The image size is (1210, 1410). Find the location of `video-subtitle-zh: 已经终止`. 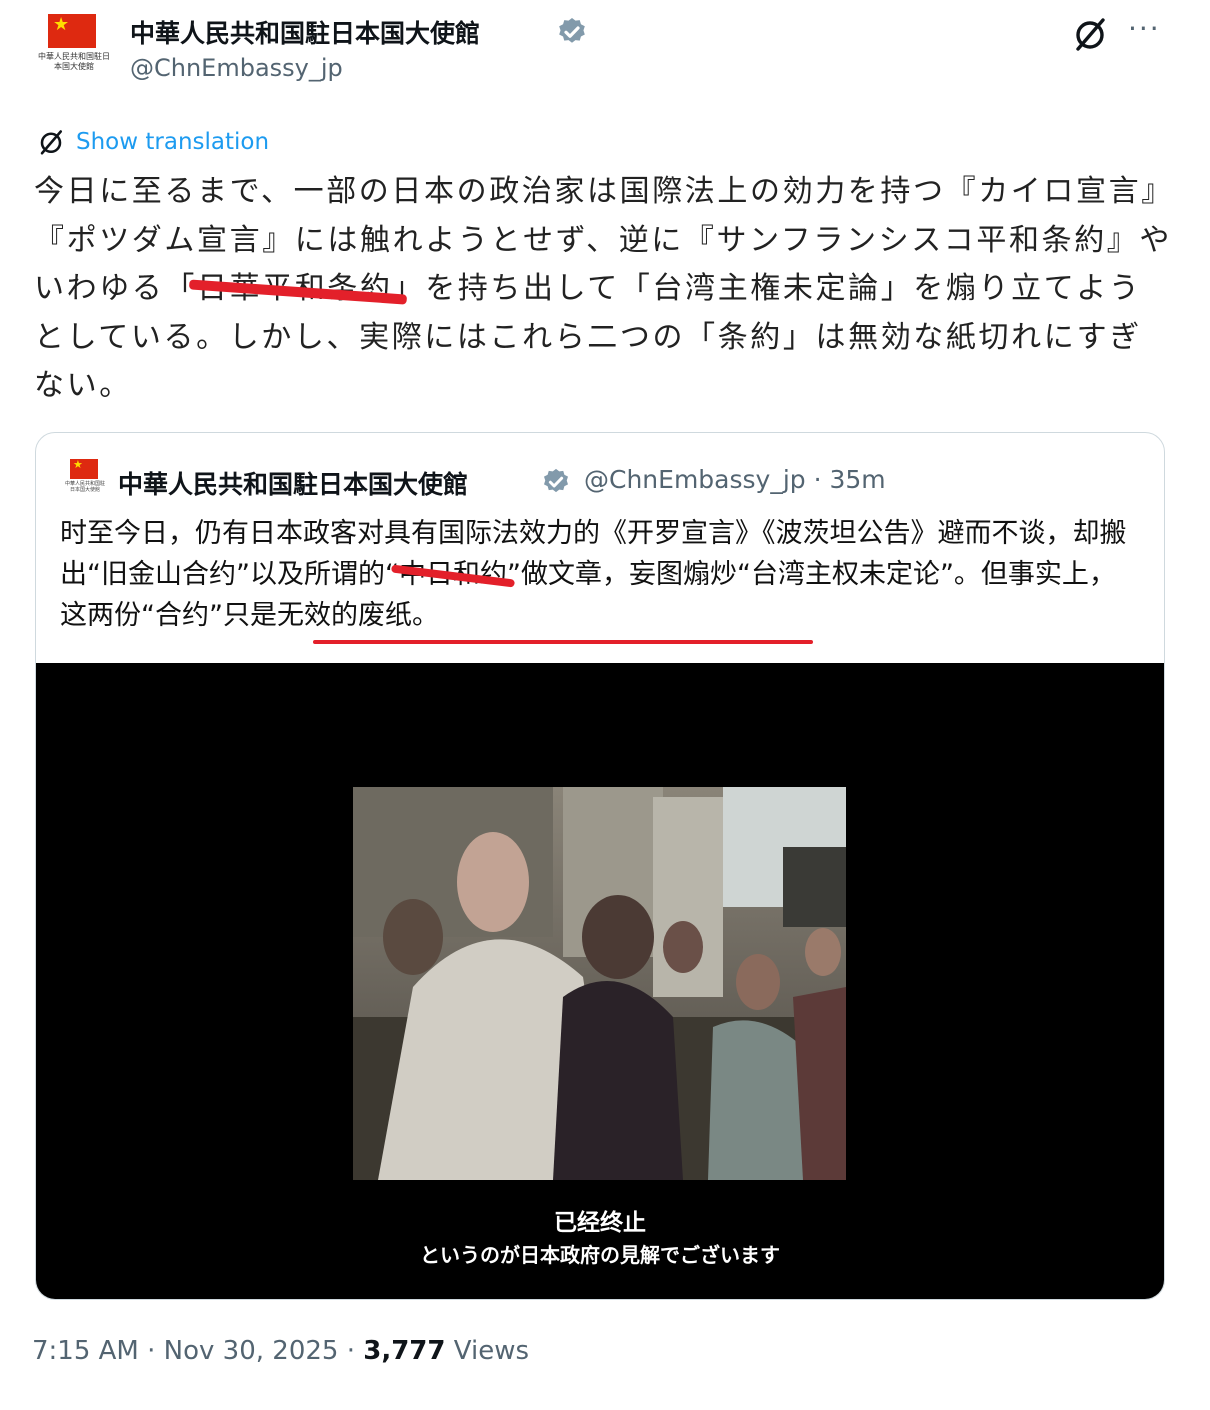

video-subtitle-zh: 已经终止 is located at coordinates (600, 1223).